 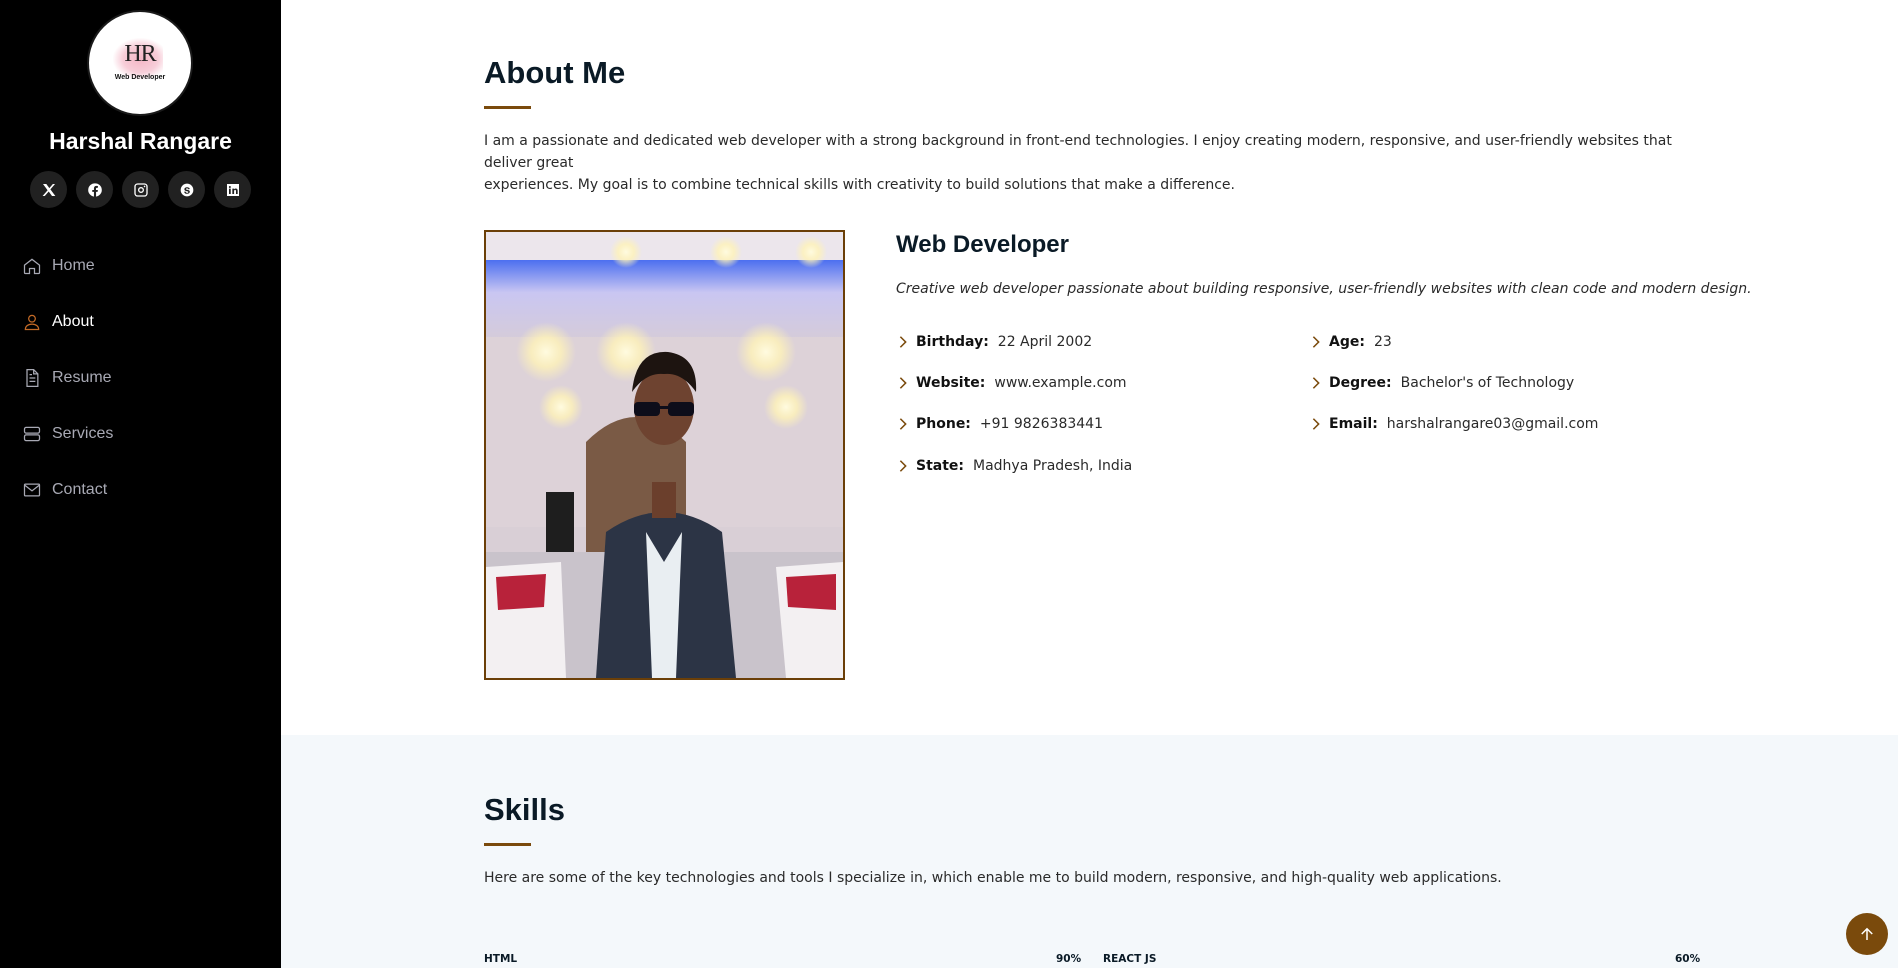 What do you see at coordinates (140, 141) in the screenshot?
I see `profile-name: Harshal Rangare` at bounding box center [140, 141].